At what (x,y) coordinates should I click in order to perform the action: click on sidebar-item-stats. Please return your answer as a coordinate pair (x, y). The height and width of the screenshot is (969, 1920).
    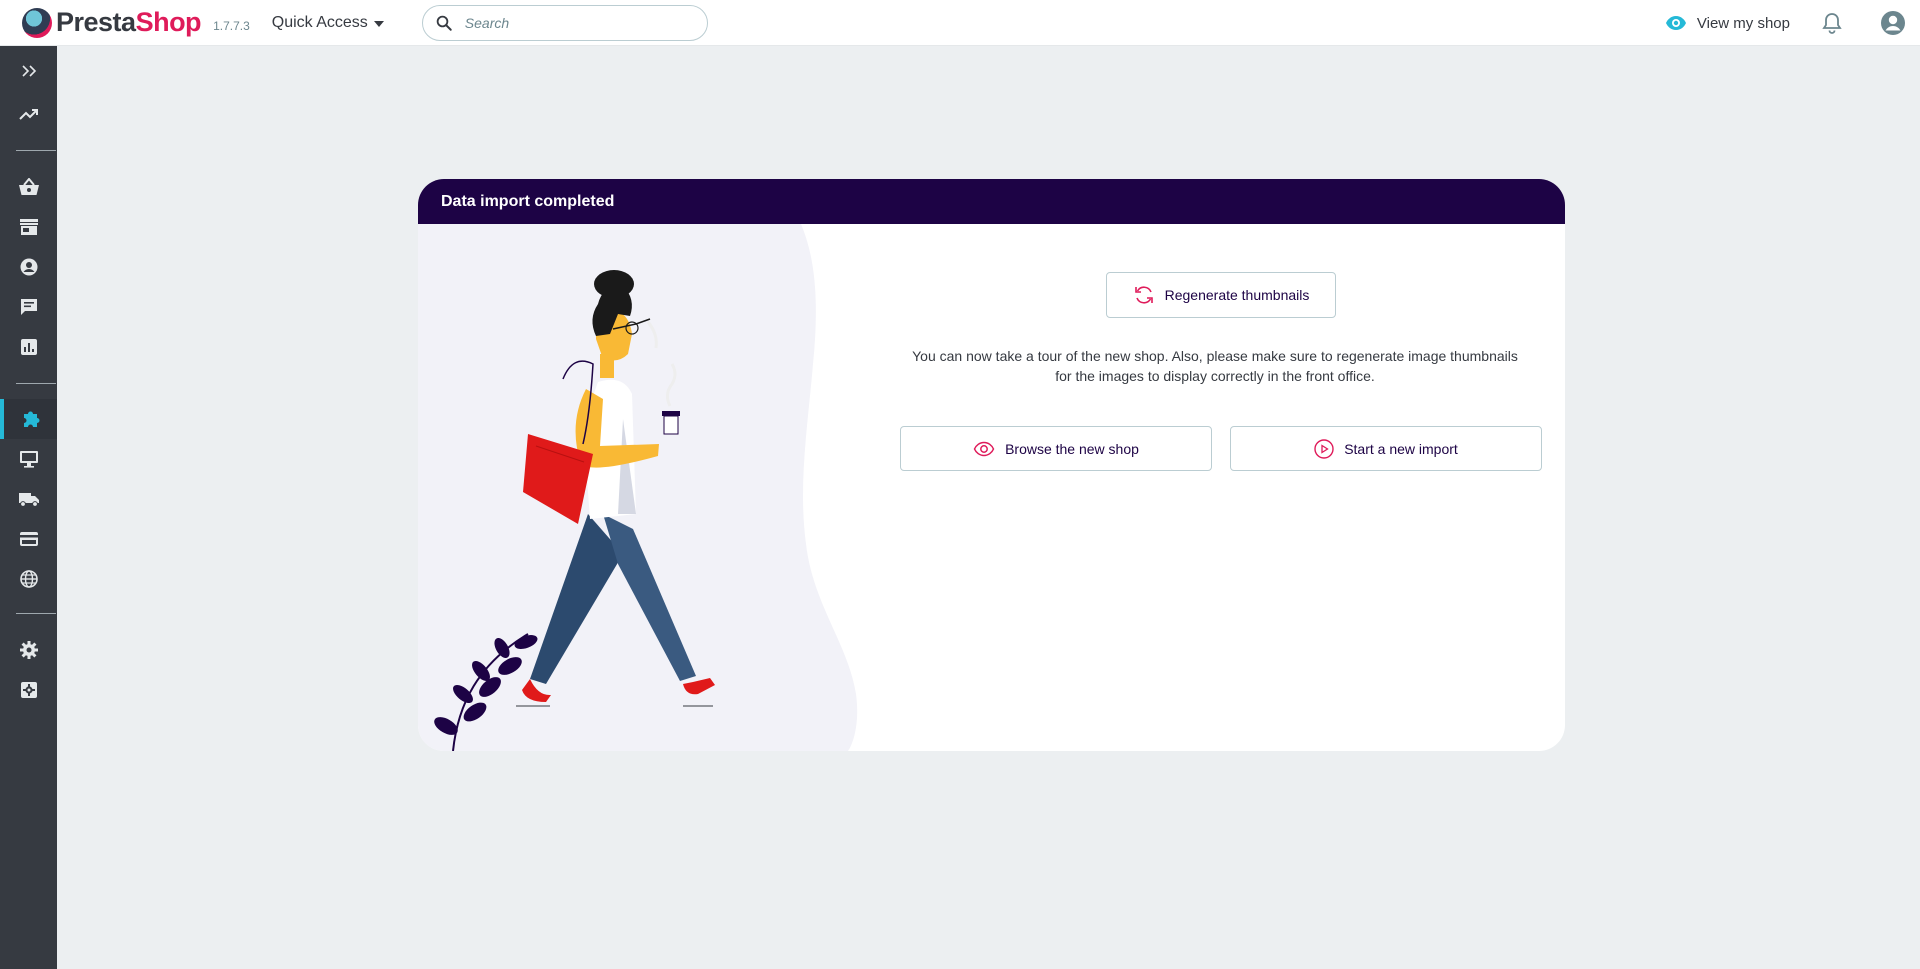
    Looking at the image, I should click on (28, 347).